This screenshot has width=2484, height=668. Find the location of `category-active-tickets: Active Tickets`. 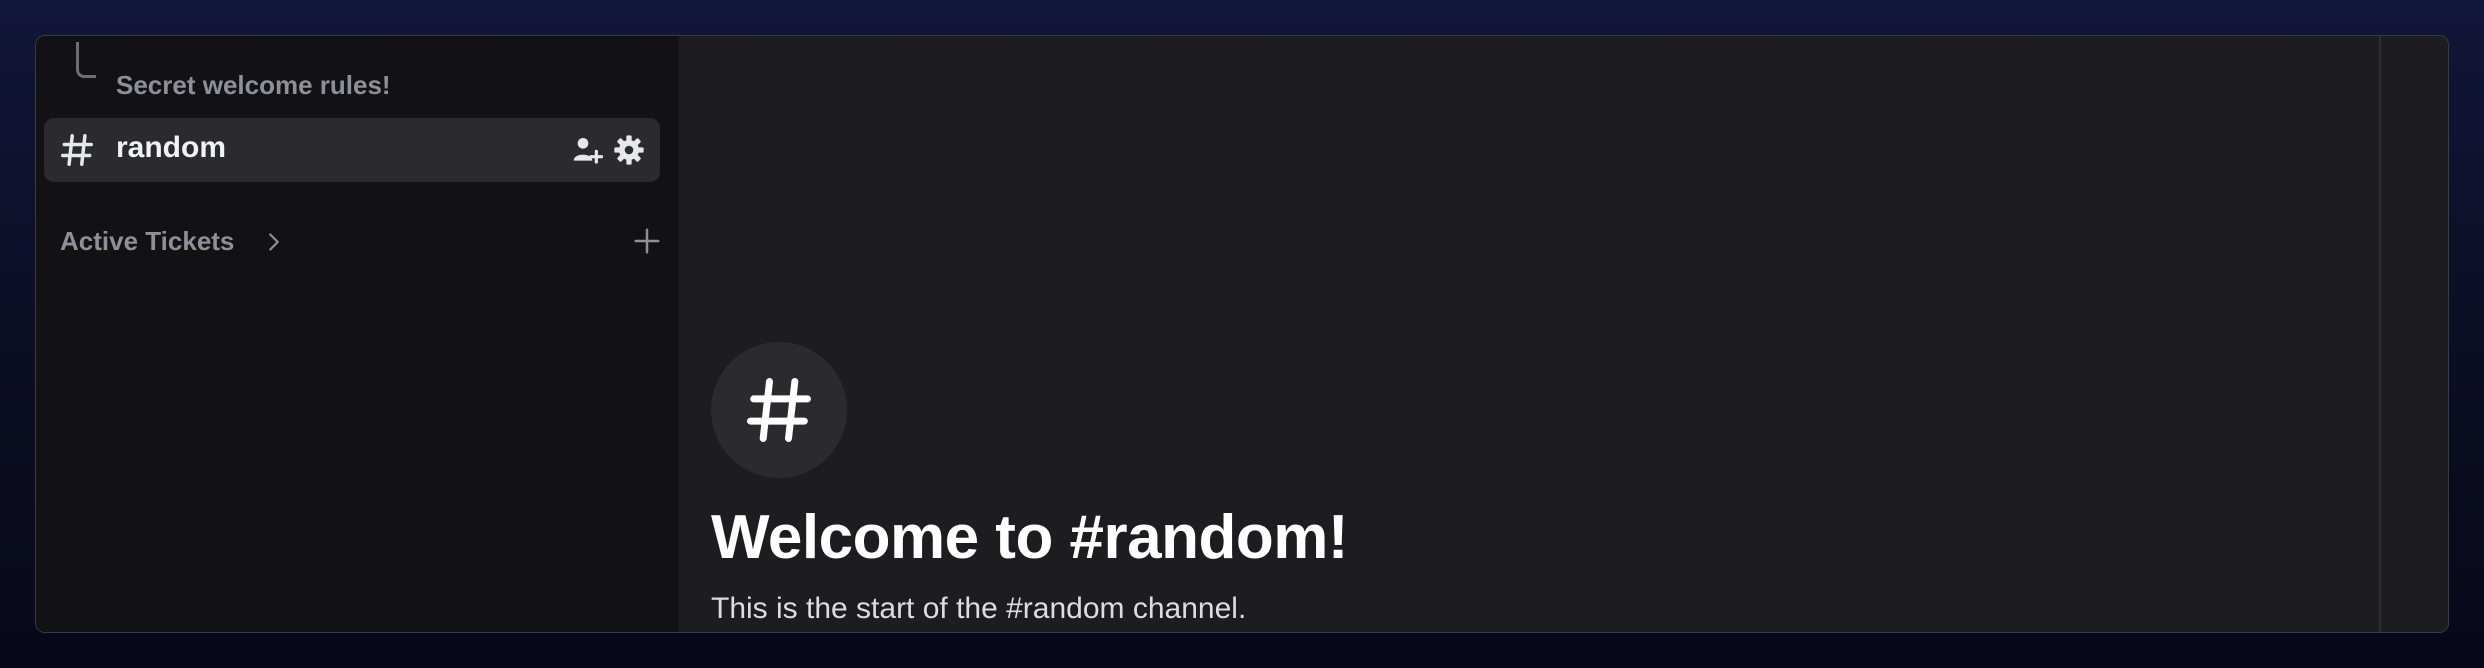

category-active-tickets: Active Tickets is located at coordinates (365, 242).